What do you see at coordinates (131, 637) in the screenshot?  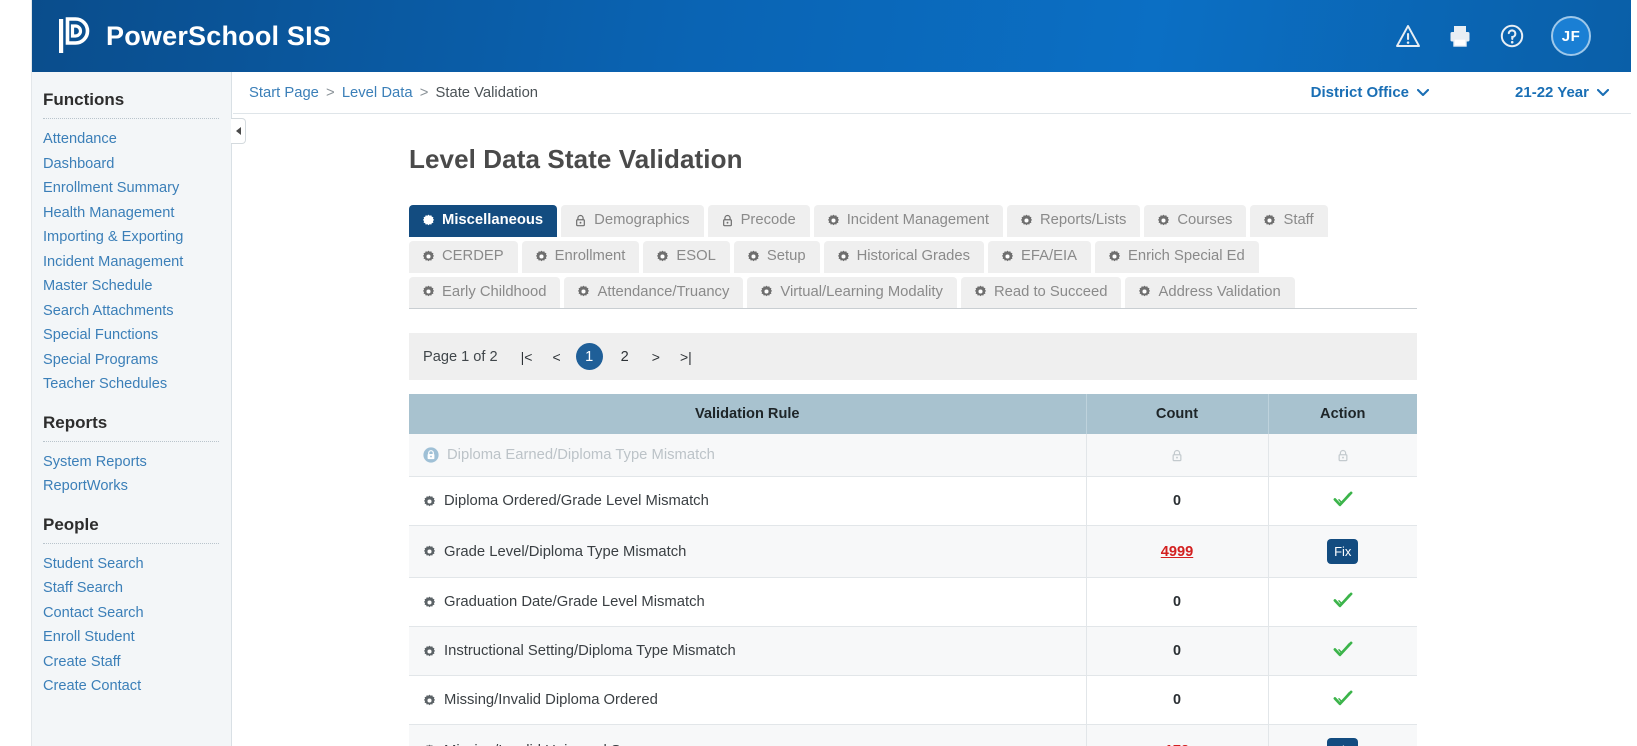 I see `sidebar-item-enroll-student: Enroll Student` at bounding box center [131, 637].